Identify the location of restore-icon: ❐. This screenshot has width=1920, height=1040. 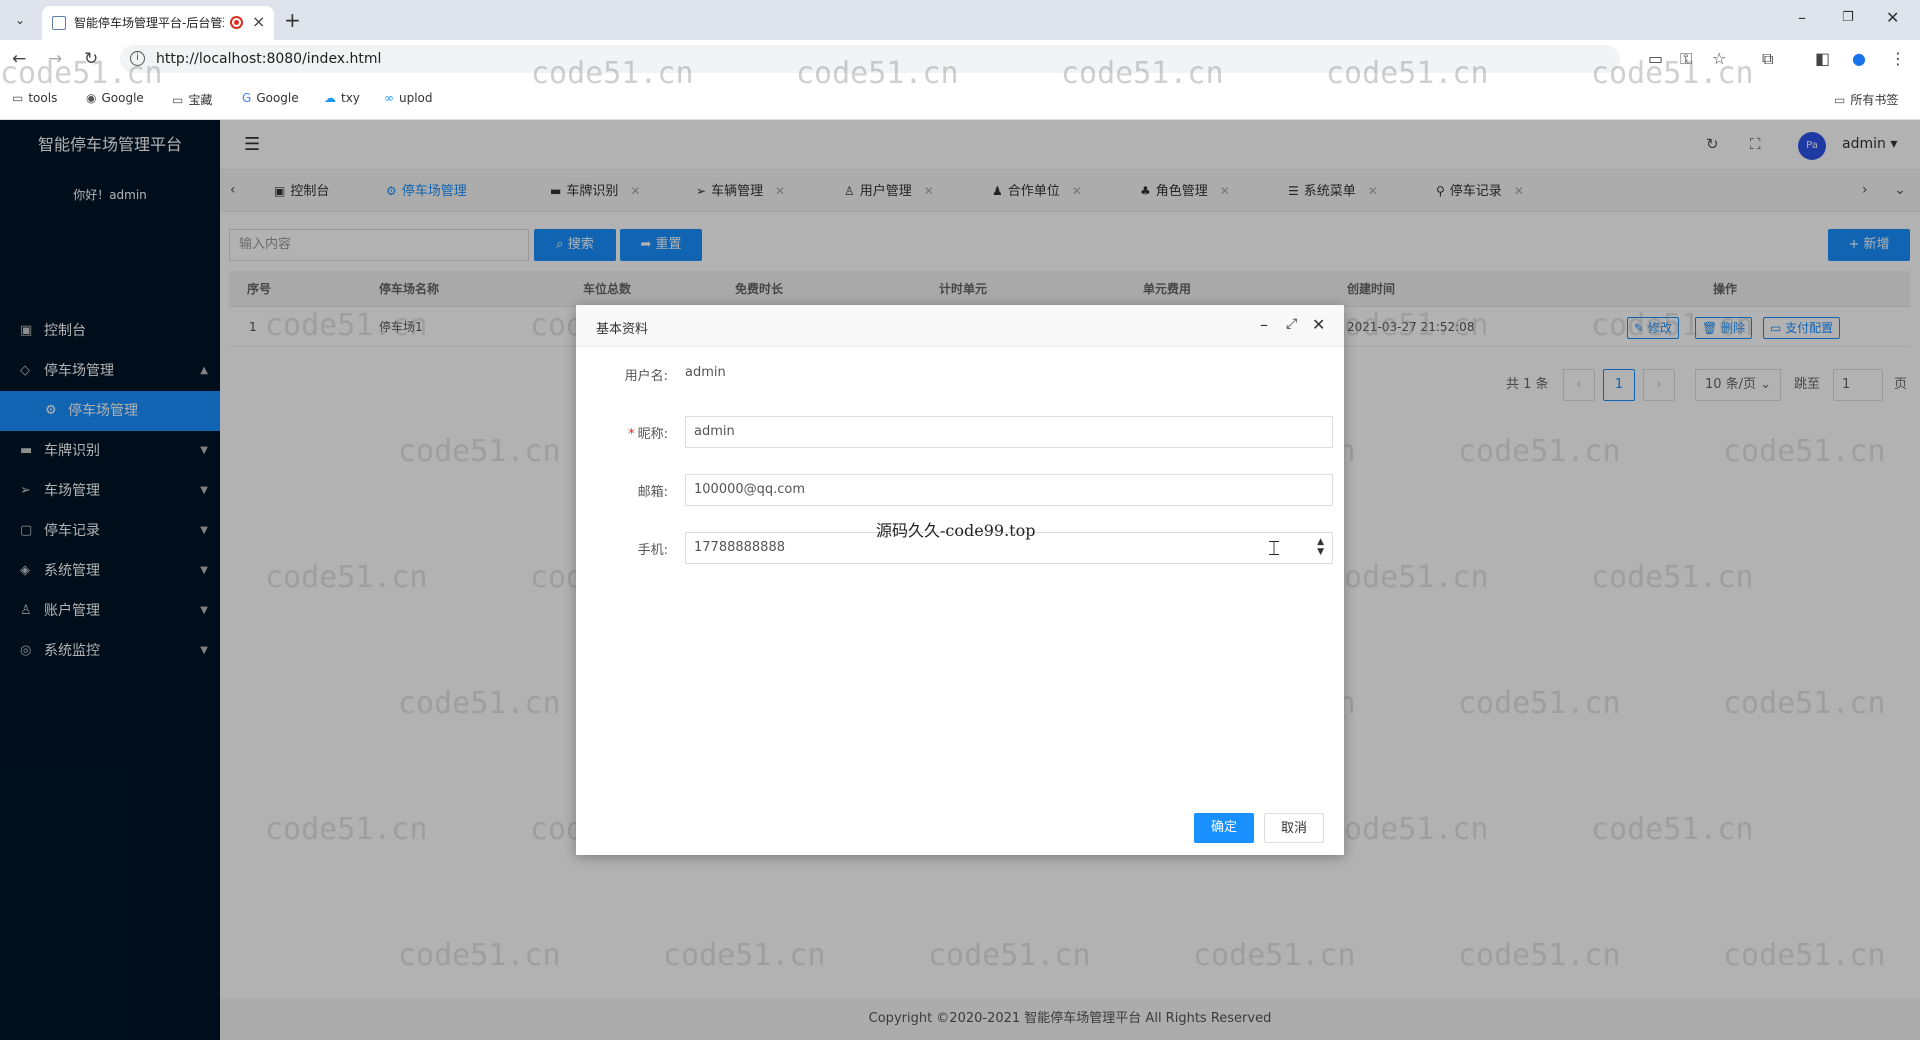
(1848, 17).